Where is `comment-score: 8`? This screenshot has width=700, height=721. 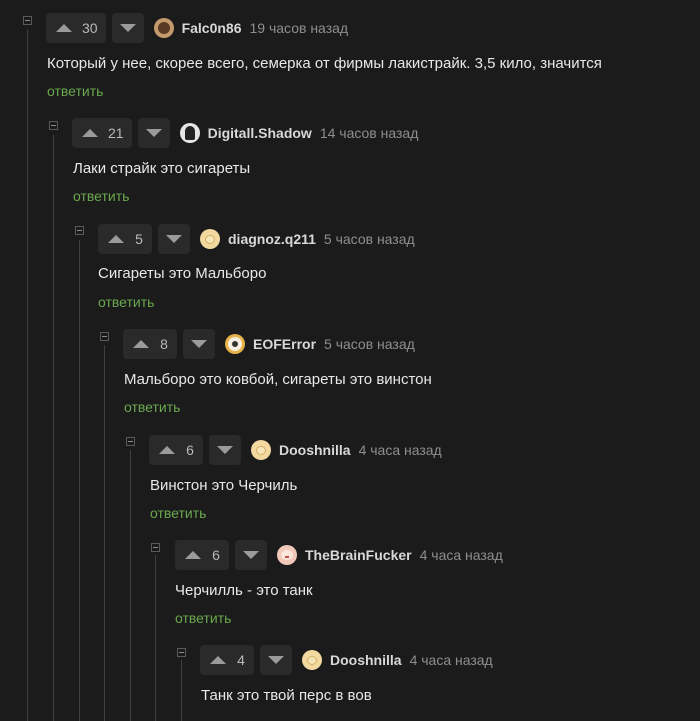
comment-score: 8 is located at coordinates (164, 344).